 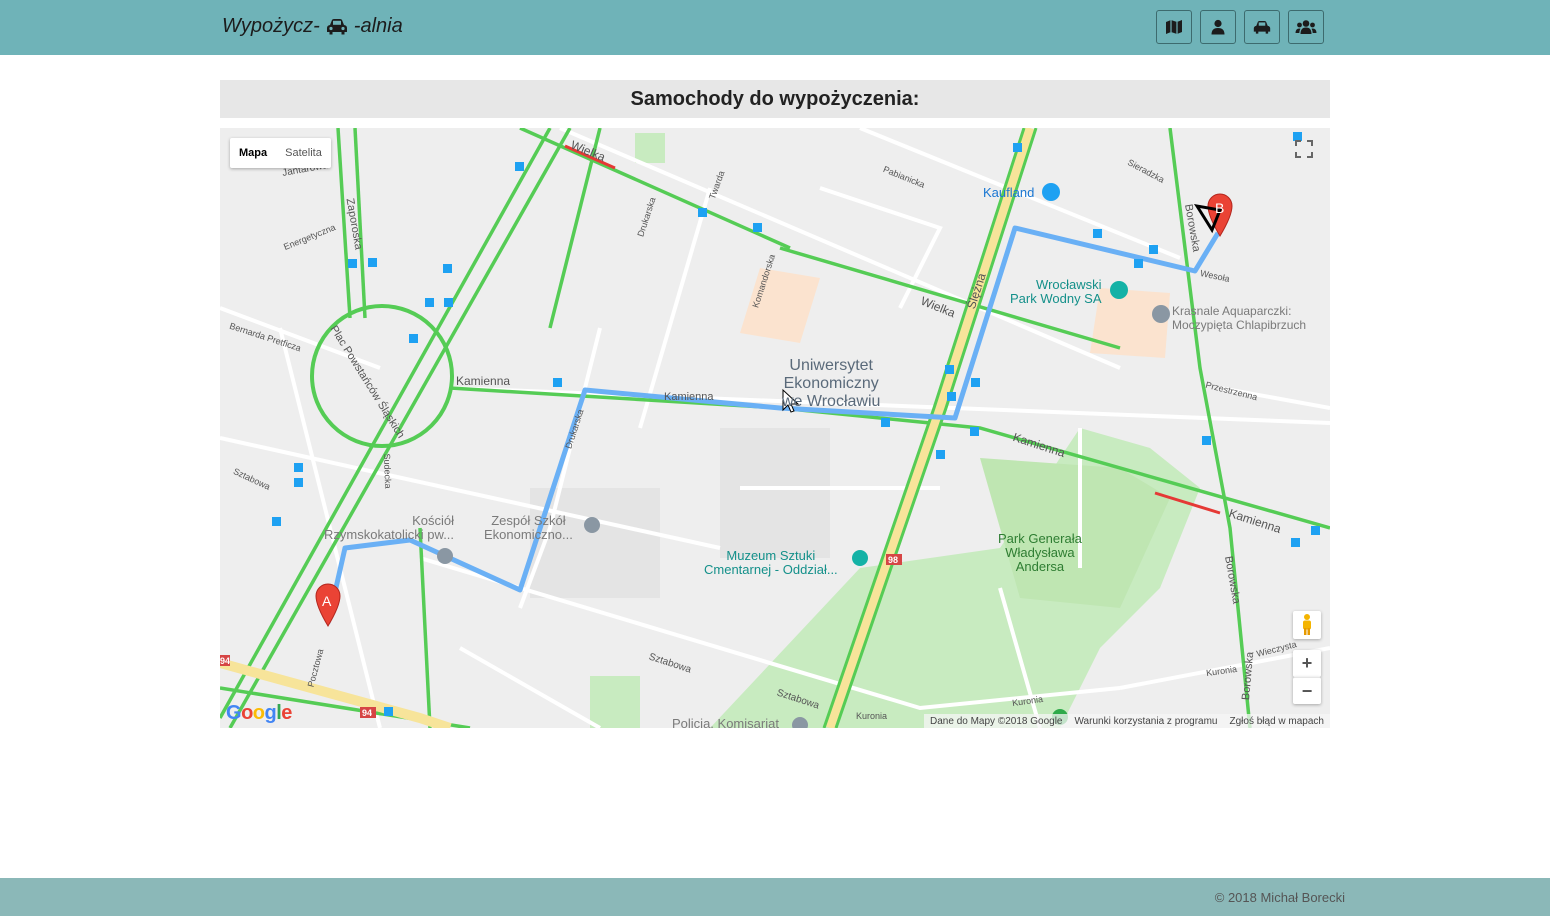 I want to click on copyright: © 2018 Michał Borecki, so click(x=1279, y=897).